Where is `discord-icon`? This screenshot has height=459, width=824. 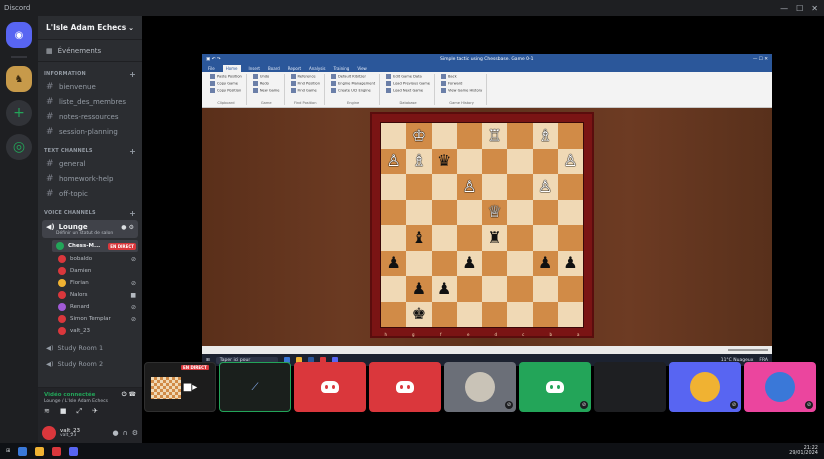 discord-icon is located at coordinates (74, 451).